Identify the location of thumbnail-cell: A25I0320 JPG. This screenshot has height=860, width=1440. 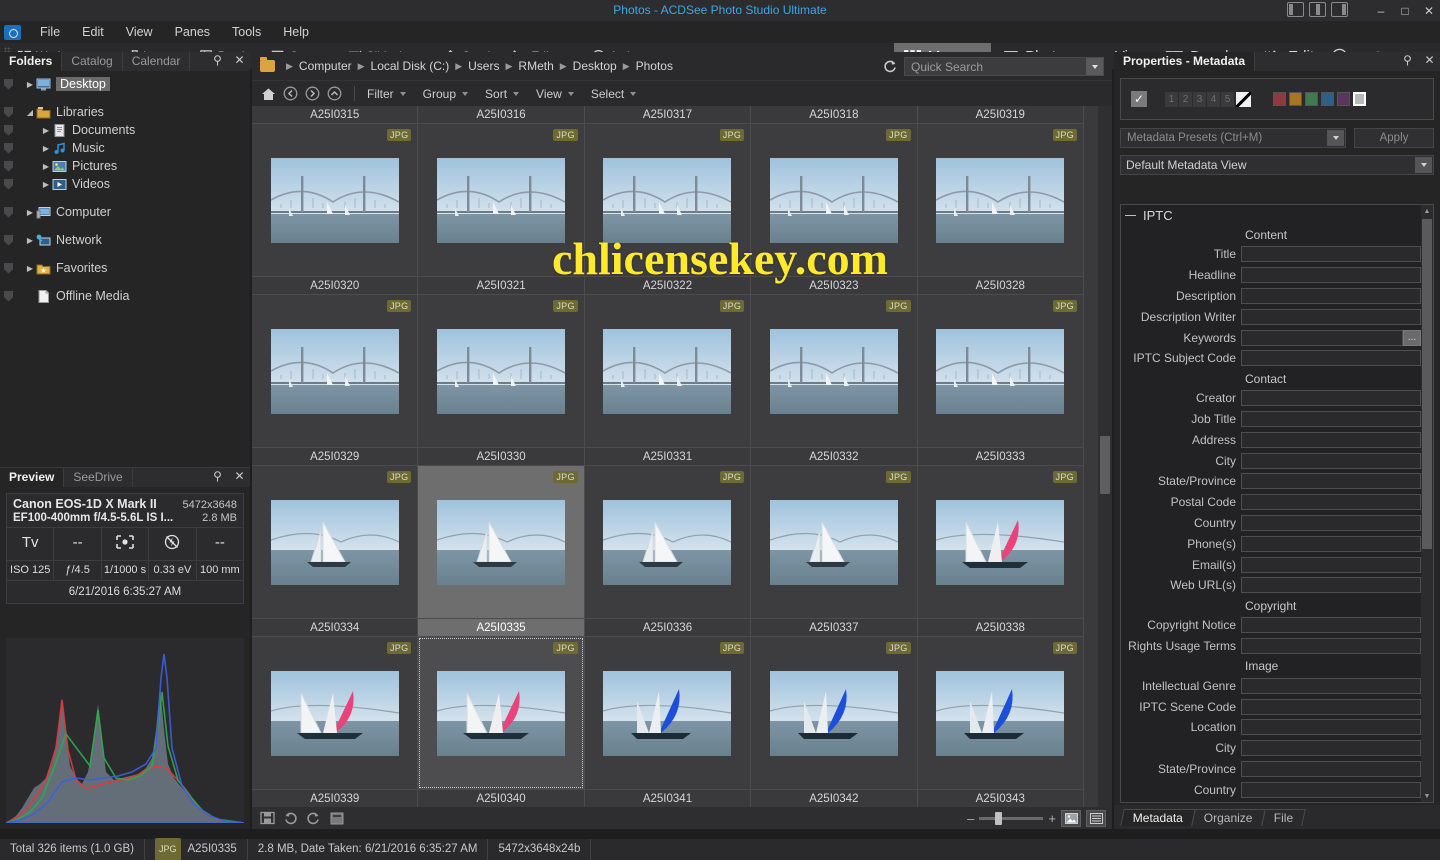
(335, 362).